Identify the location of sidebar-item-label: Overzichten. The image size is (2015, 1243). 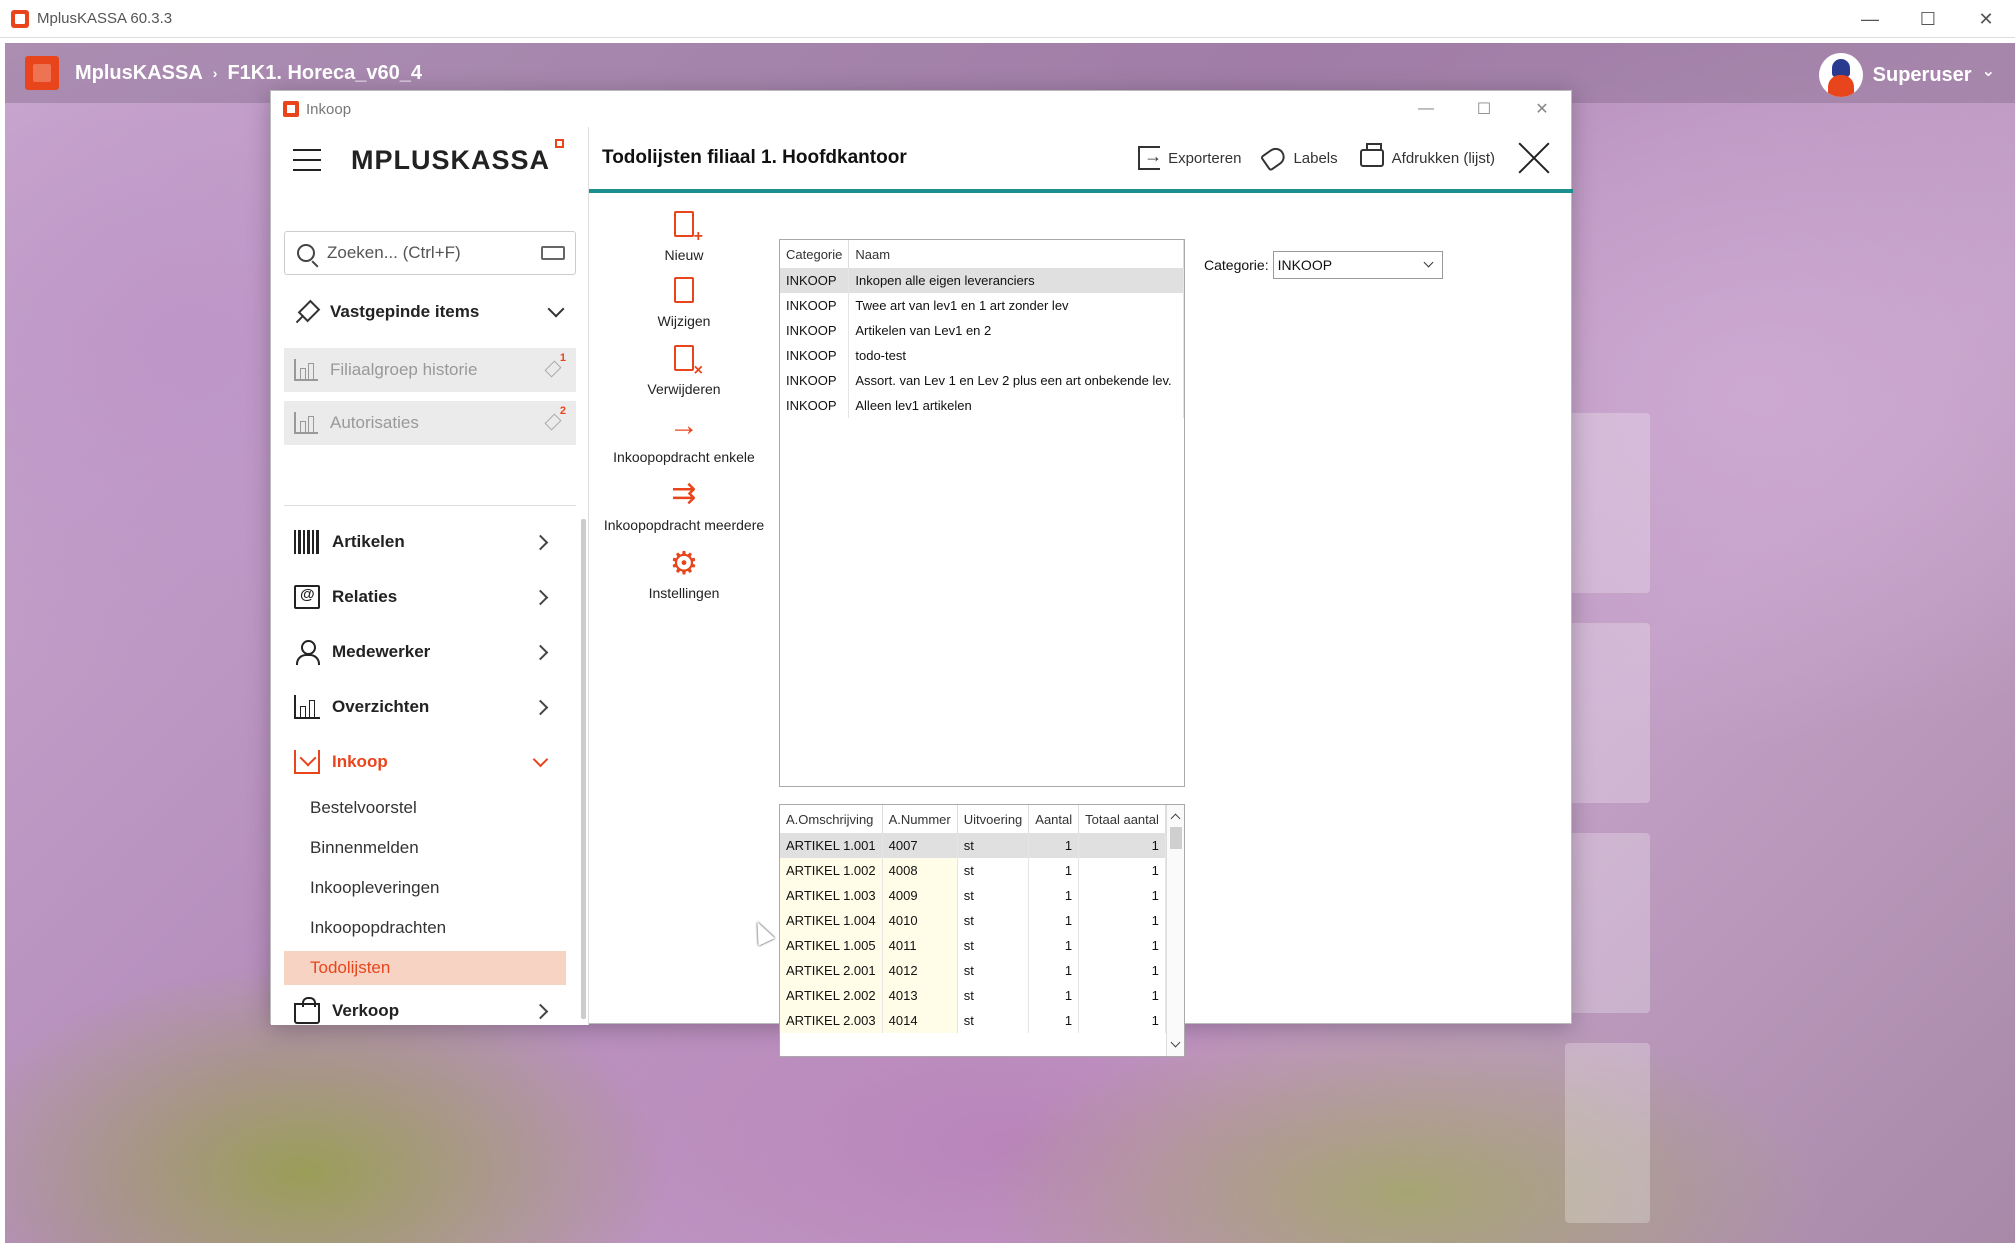
(381, 706).